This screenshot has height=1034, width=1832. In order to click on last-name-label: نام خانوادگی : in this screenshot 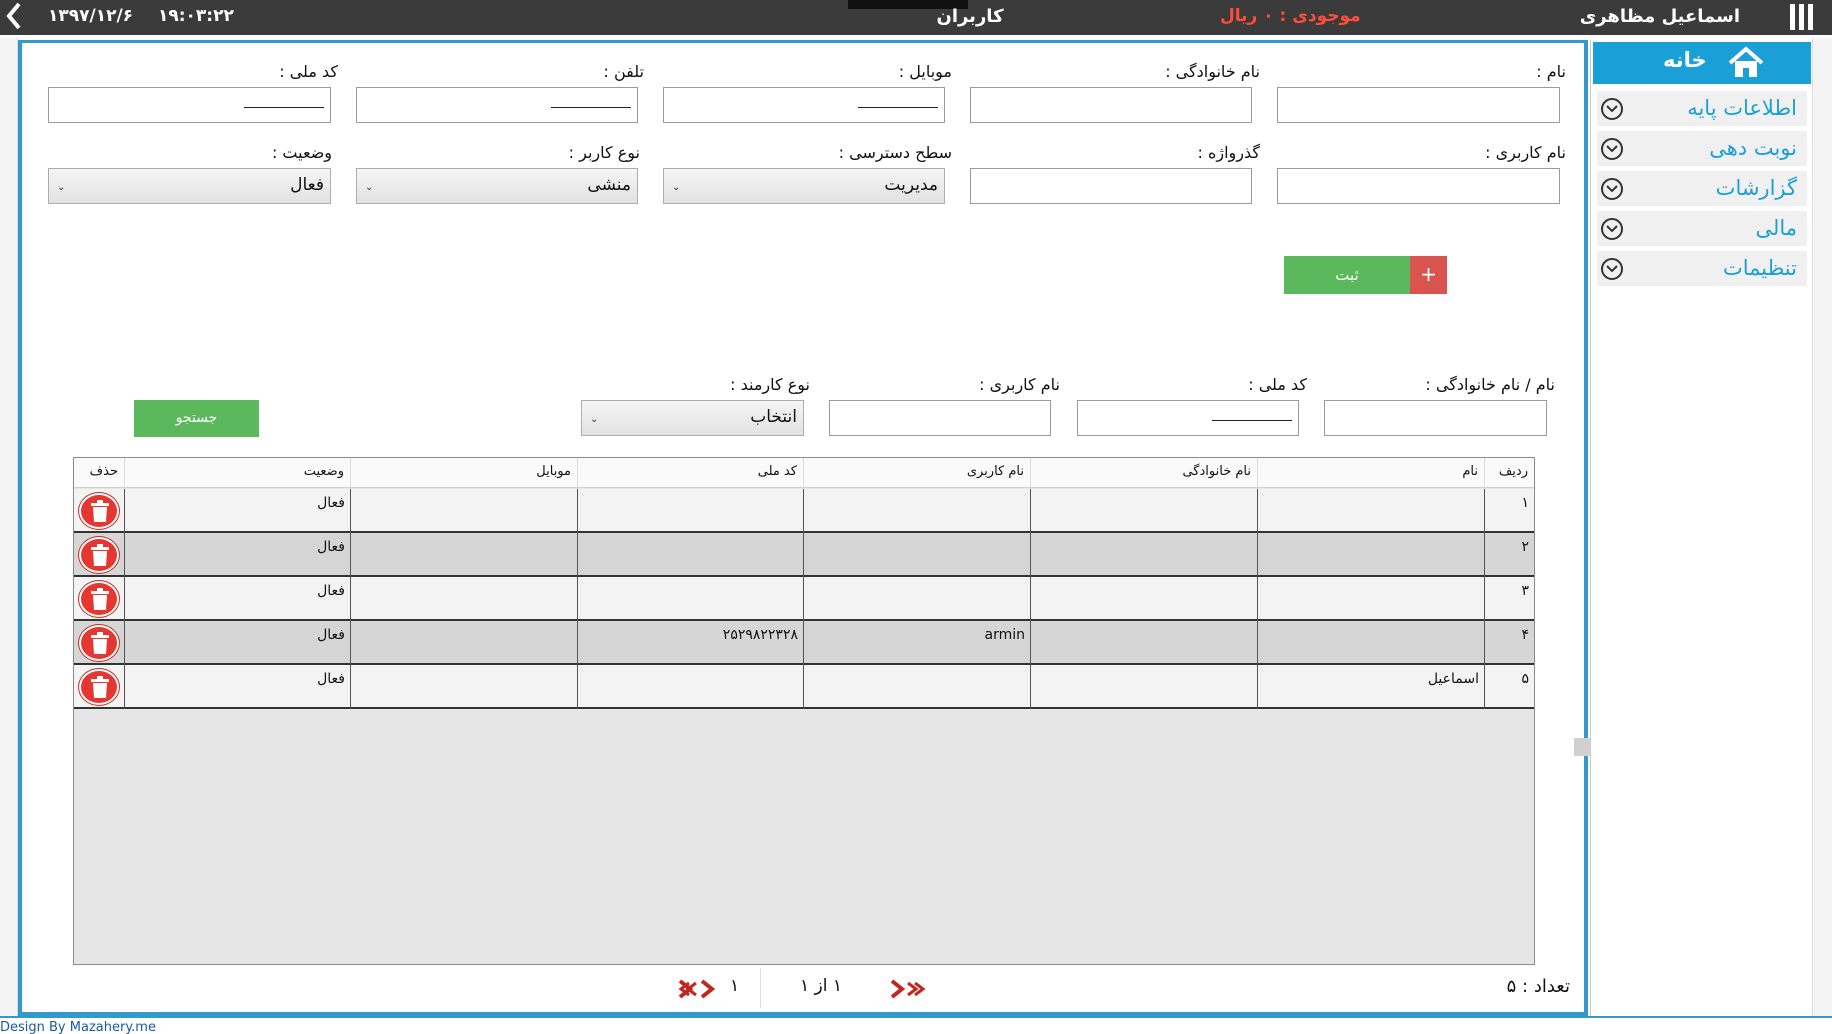, I will do `click(1212, 71)`.